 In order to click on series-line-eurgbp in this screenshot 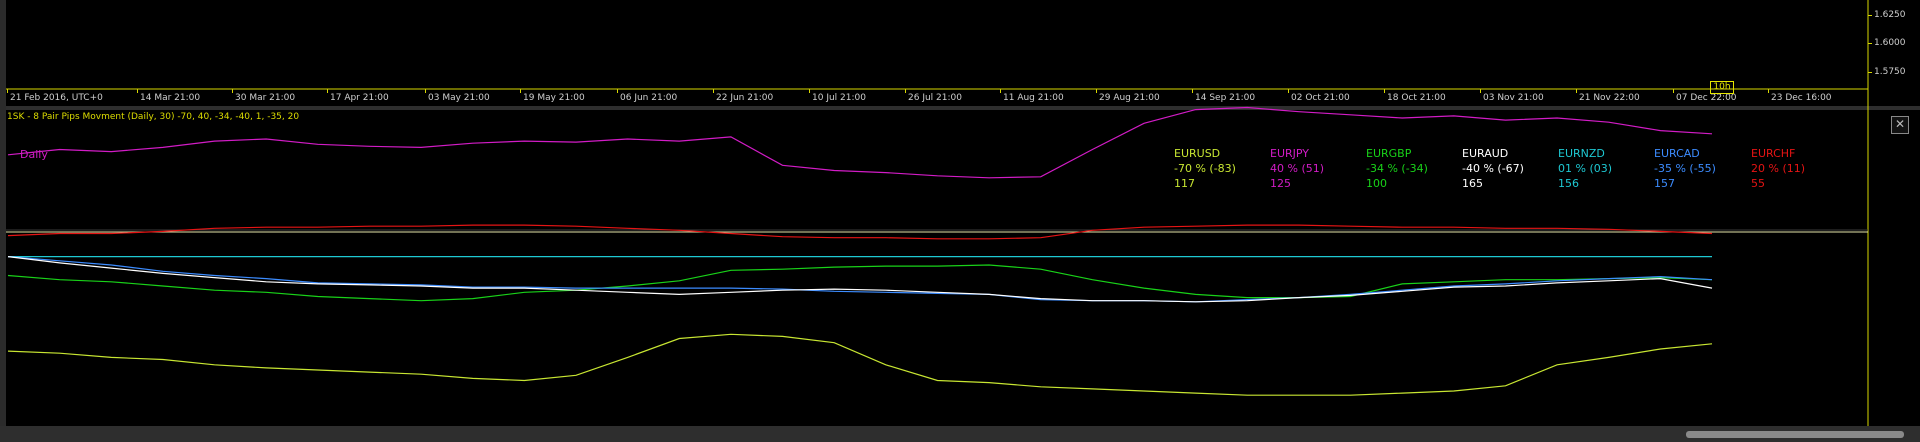, I will do `click(860, 283)`.